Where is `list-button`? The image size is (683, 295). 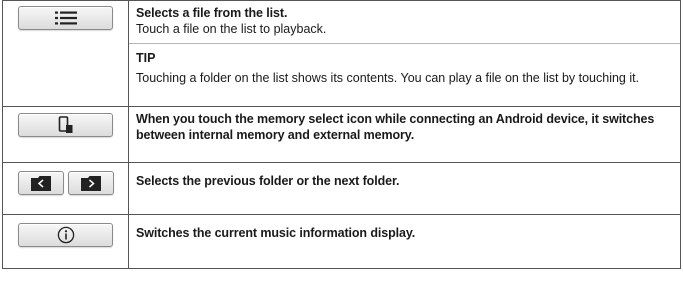
list-button is located at coordinates (65, 18).